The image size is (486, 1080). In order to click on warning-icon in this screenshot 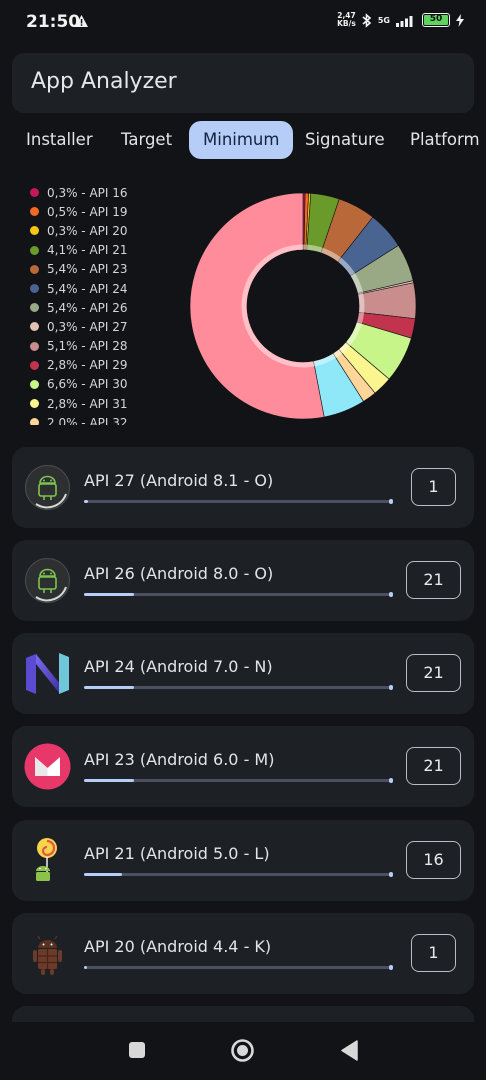, I will do `click(81, 21)`.